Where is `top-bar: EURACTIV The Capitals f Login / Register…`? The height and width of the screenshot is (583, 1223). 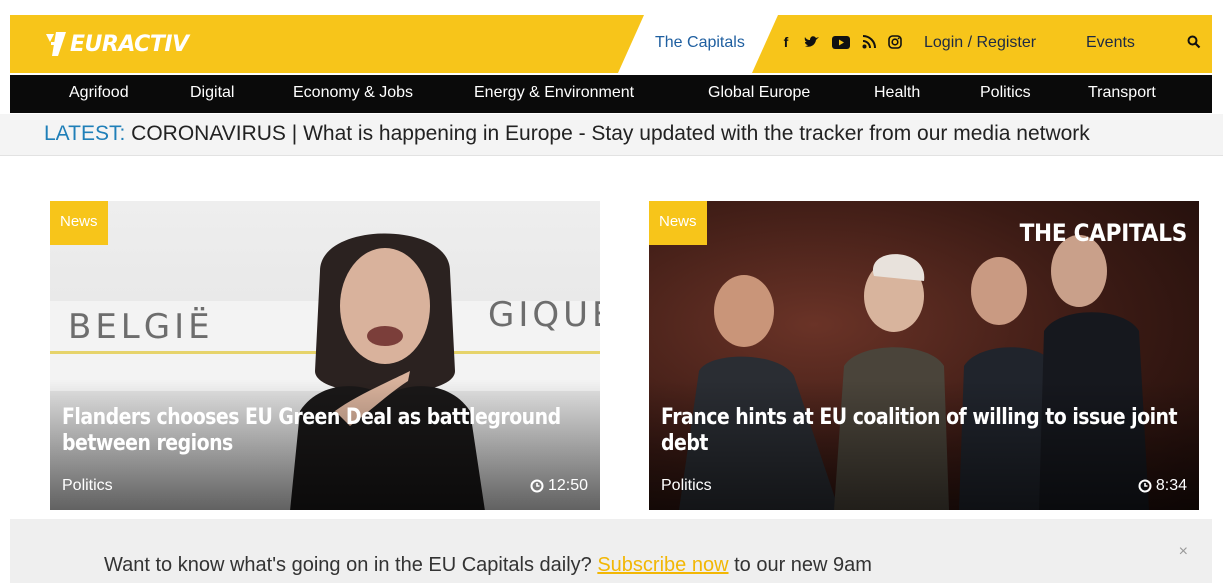 top-bar: EURACTIV The Capitals f Login / Register… is located at coordinates (611, 44).